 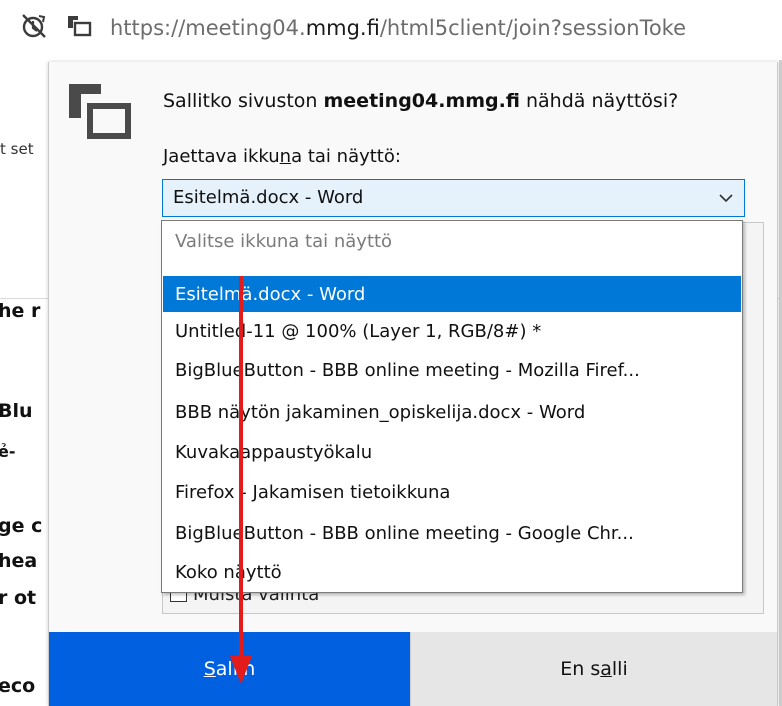 I want to click on bg-fragment: he r, so click(x=20, y=311).